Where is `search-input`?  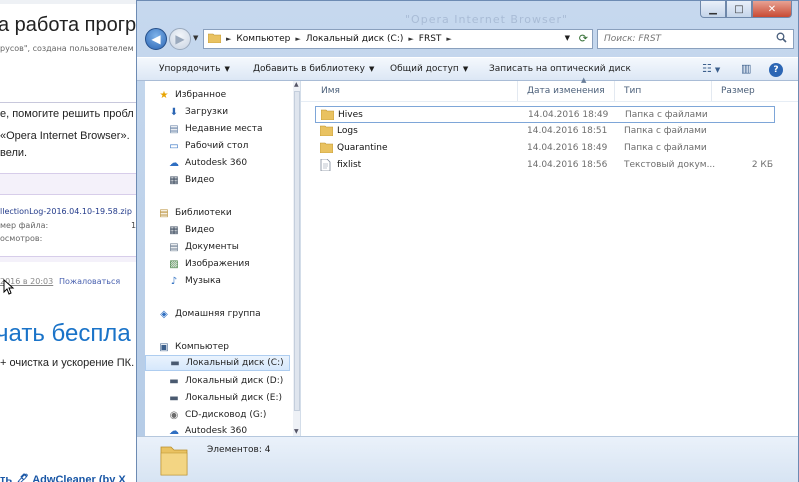 search-input is located at coordinates (684, 39).